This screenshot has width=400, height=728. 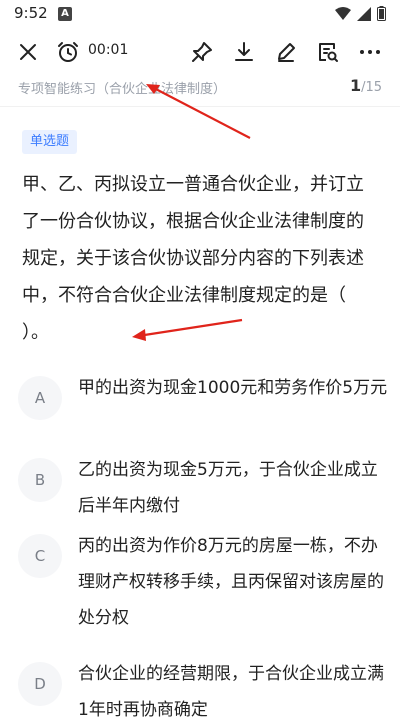 What do you see at coordinates (364, 13) in the screenshot?
I see `signal-icon` at bounding box center [364, 13].